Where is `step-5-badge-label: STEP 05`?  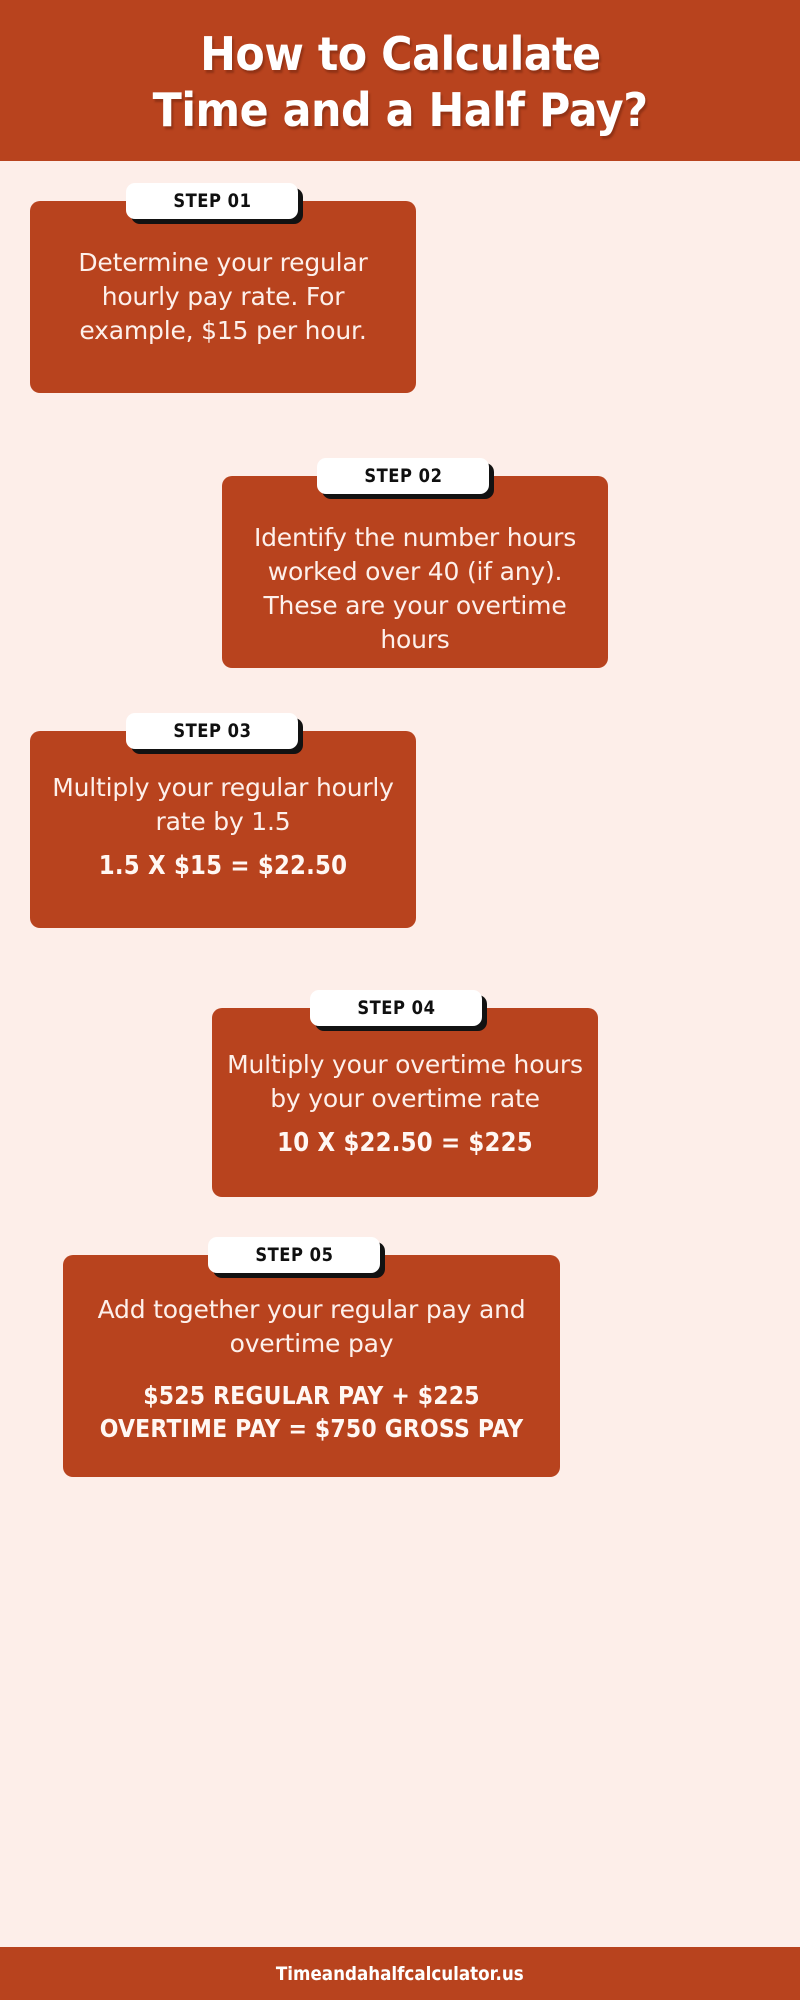
step-5-badge-label: STEP 05 is located at coordinates (294, 1255).